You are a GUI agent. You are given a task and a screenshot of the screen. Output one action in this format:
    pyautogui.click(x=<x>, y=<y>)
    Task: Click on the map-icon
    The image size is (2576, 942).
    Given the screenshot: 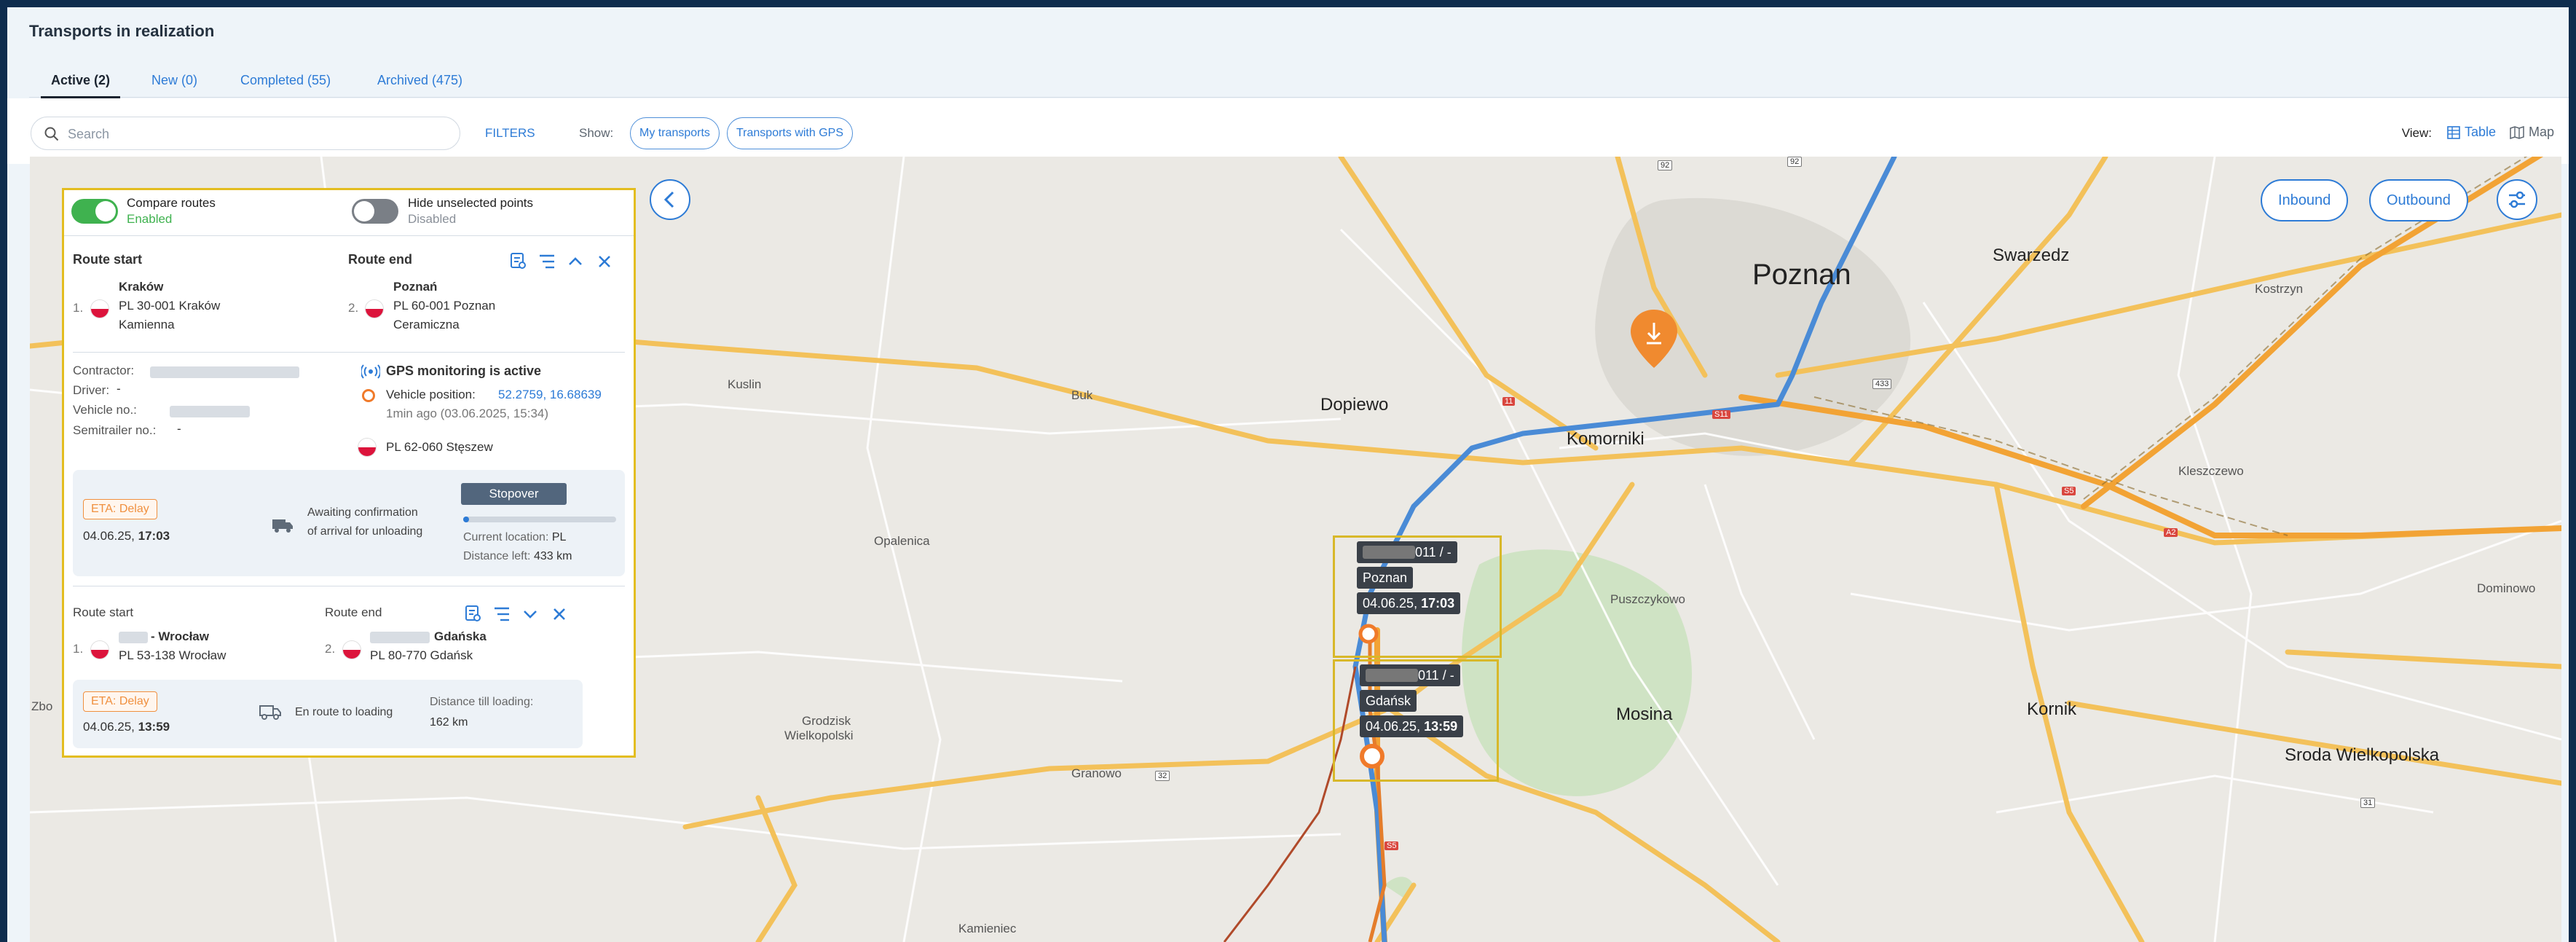 What is the action you would take?
    pyautogui.click(x=2517, y=132)
    